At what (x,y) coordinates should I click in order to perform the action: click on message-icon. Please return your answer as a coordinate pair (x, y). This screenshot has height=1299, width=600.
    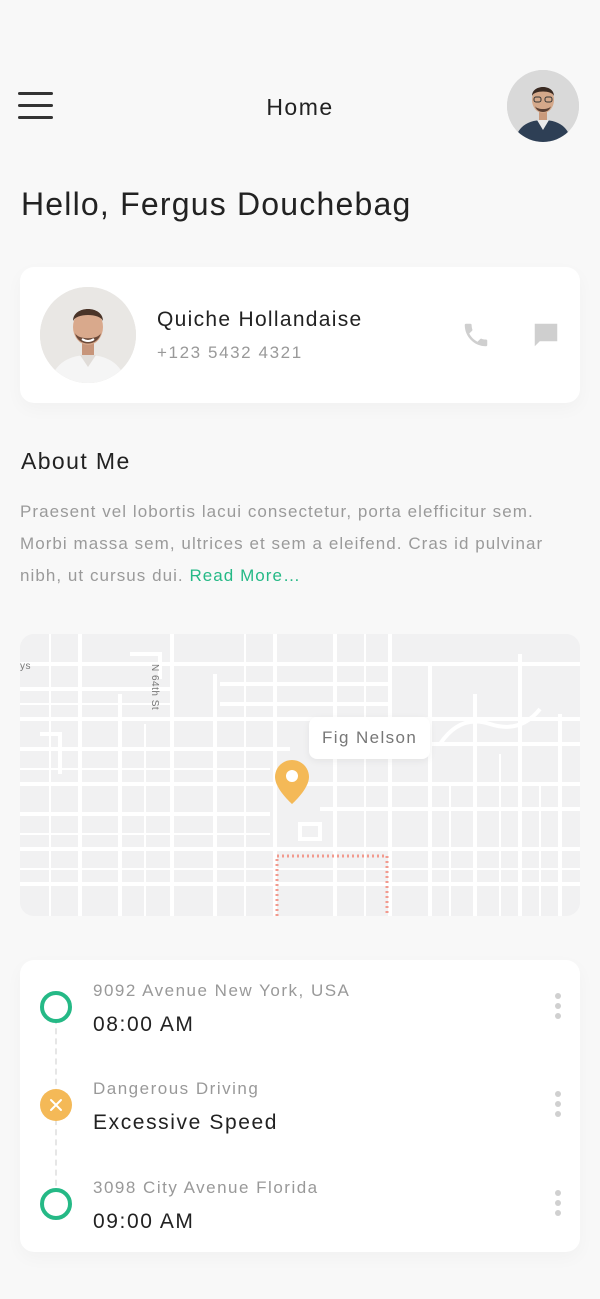
    Looking at the image, I should click on (546, 335).